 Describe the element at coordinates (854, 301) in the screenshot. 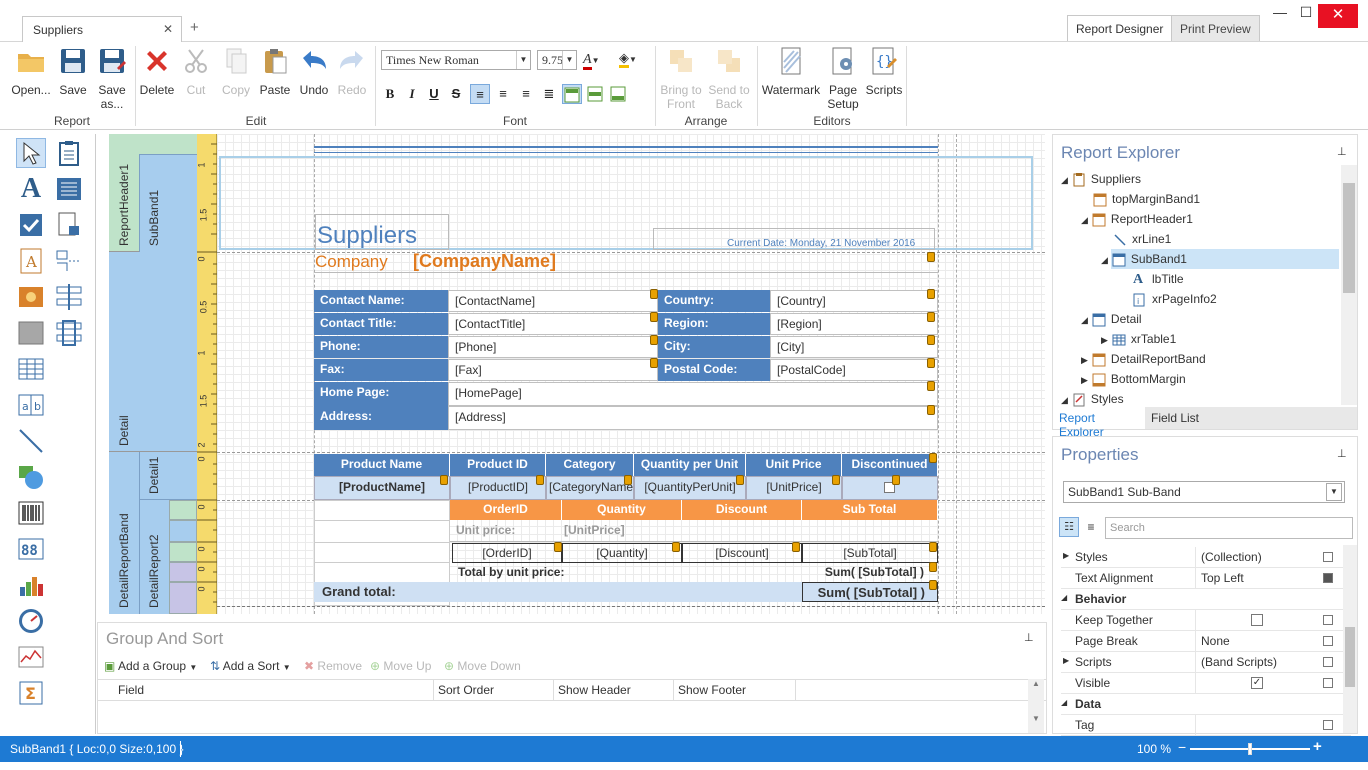

I see `country-field: [Country]` at that location.